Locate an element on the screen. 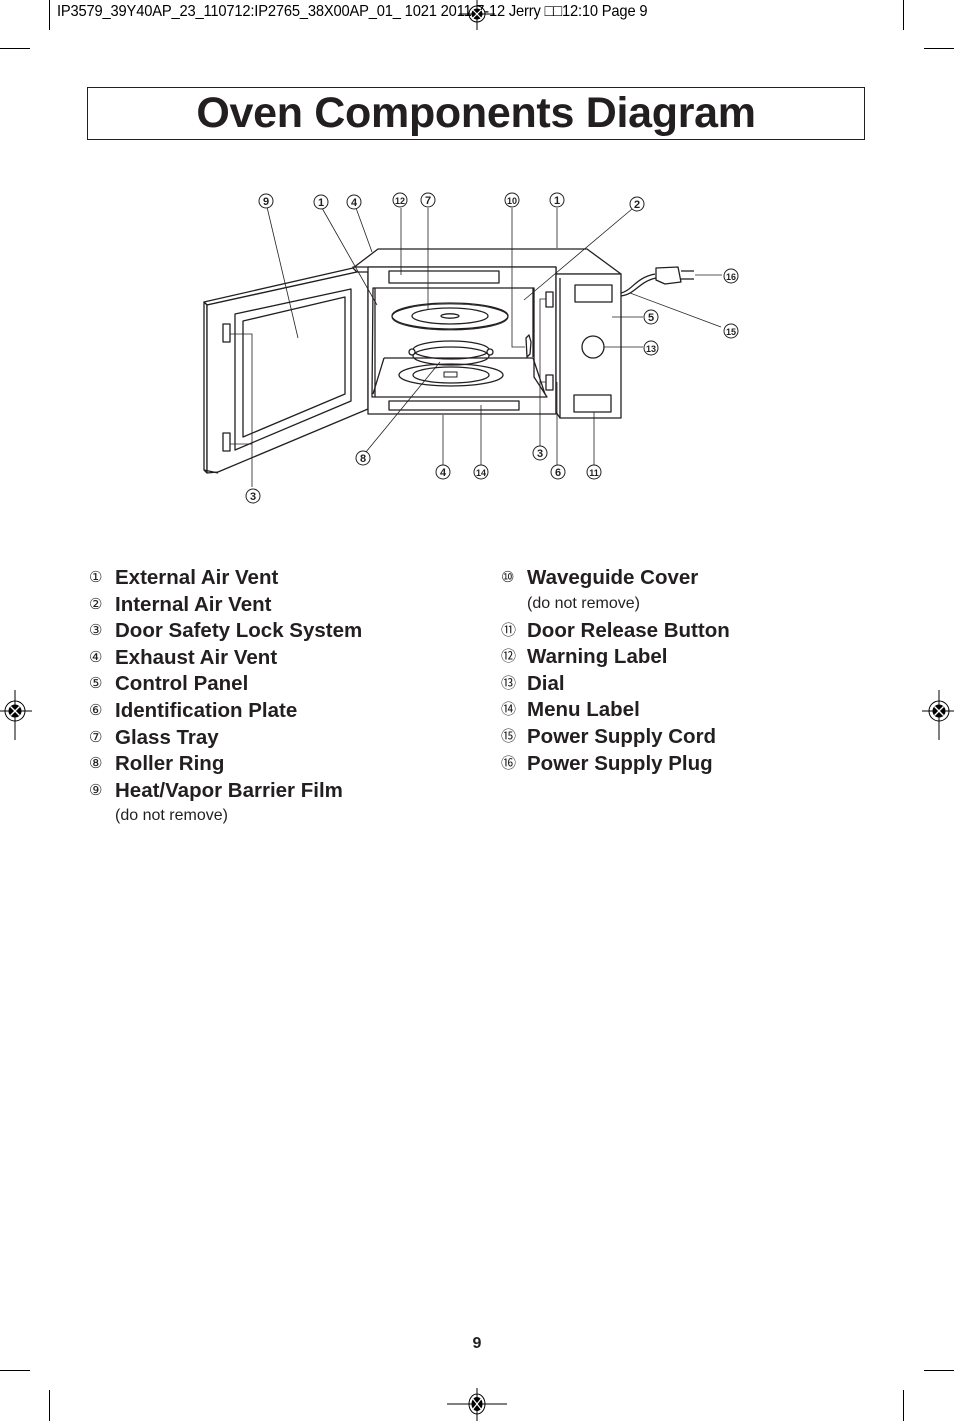 The width and height of the screenshot is (954, 1421). item-label: Door Release Button is located at coordinates (628, 630).